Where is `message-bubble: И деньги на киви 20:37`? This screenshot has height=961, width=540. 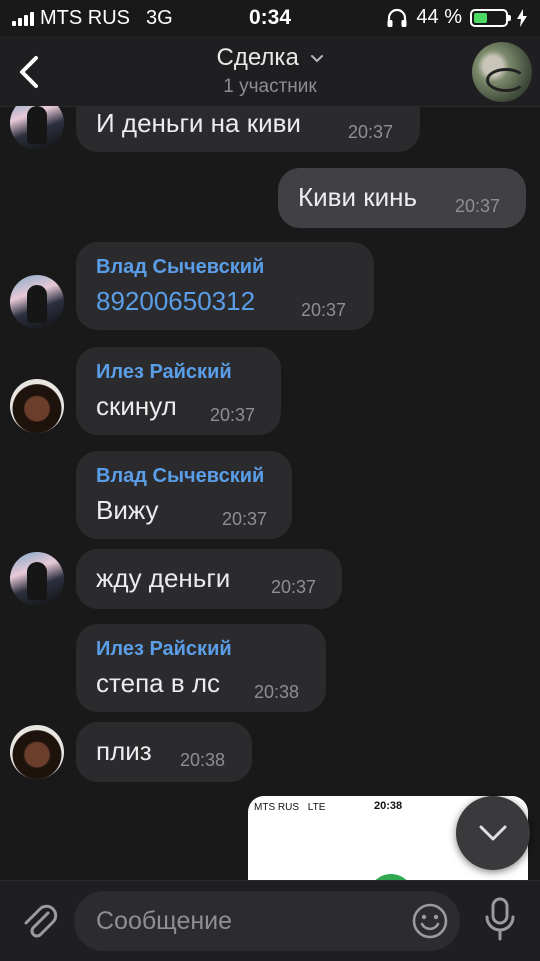
message-bubble: И деньги на киви 20:37 is located at coordinates (248, 129).